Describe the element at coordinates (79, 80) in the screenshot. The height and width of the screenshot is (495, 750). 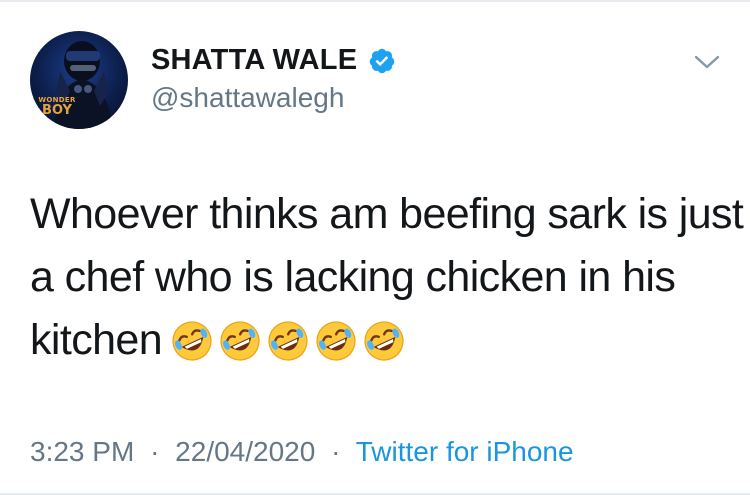
I see `avatar: WONDER BOY` at that location.